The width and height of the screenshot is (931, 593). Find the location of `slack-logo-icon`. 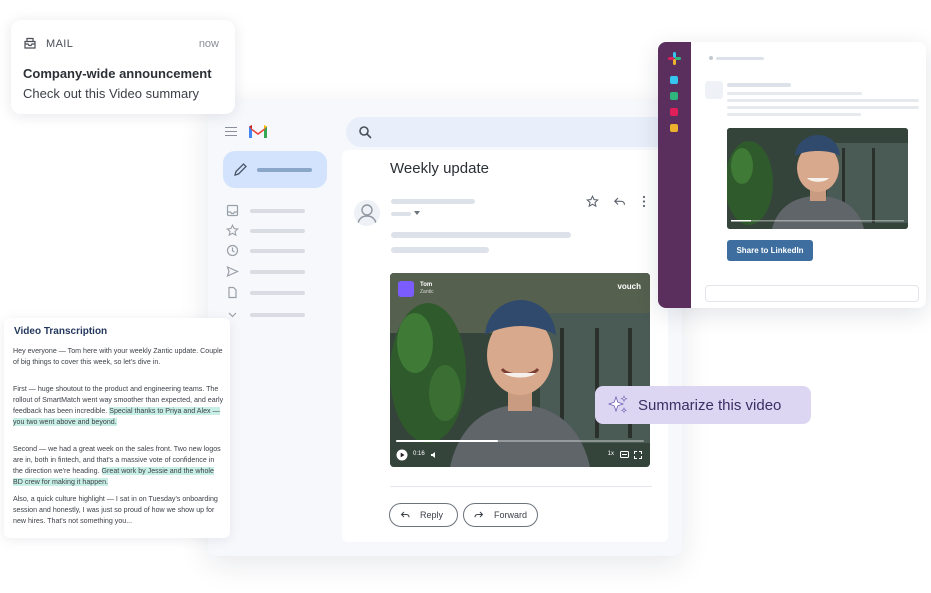

slack-logo-icon is located at coordinates (674, 58).